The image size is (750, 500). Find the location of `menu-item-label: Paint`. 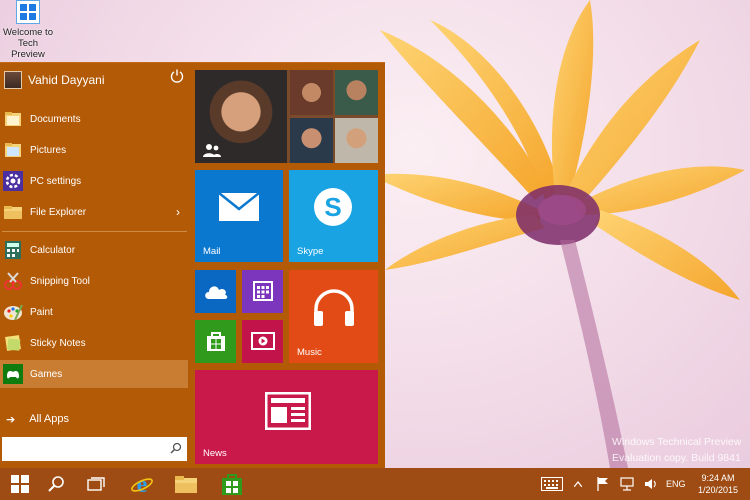

menu-item-label: Paint is located at coordinates (41, 312).